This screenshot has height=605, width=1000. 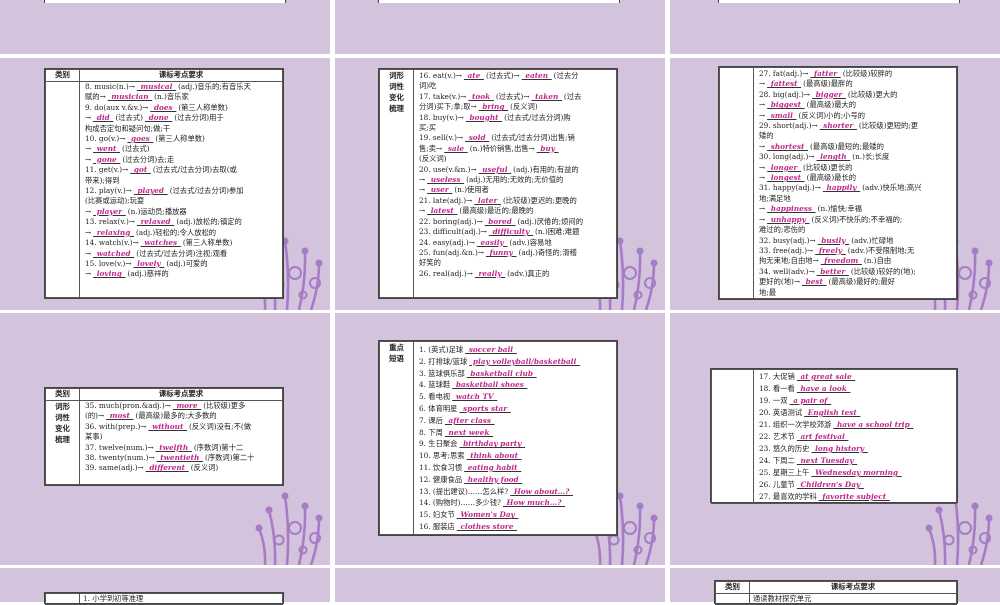 What do you see at coordinates (107, 170) in the screenshot?
I see `line-text: 11. get(v.)→` at bounding box center [107, 170].